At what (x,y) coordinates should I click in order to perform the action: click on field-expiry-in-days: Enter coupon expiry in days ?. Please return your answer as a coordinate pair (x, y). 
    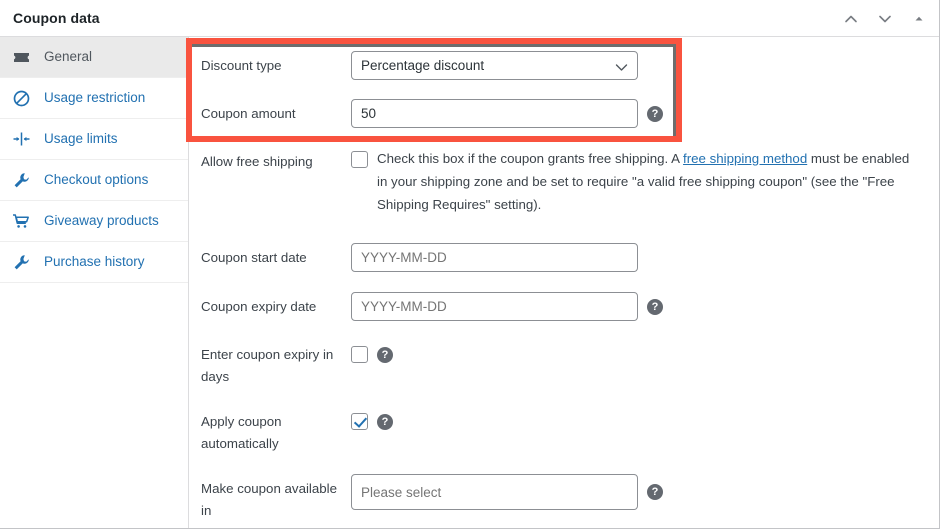
    Looking at the image, I should click on (297, 364).